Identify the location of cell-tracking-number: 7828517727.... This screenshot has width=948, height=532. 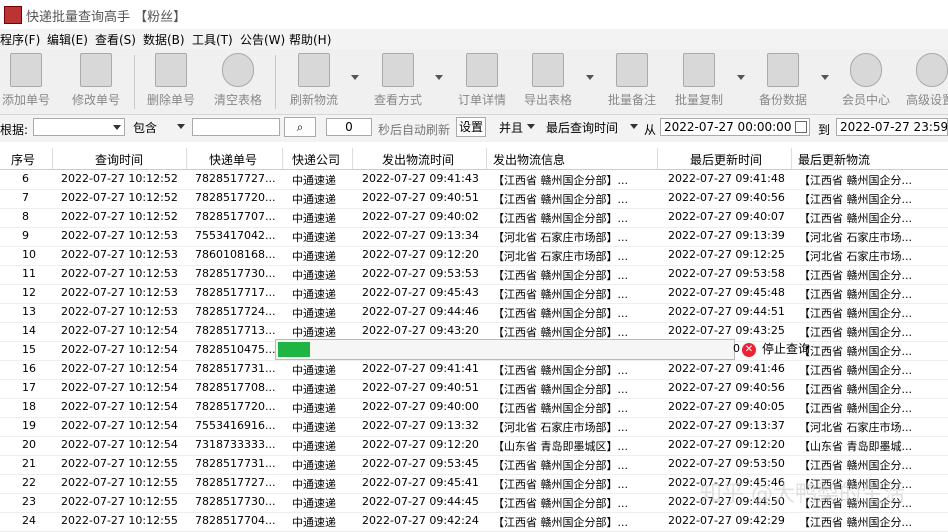
(235, 178).